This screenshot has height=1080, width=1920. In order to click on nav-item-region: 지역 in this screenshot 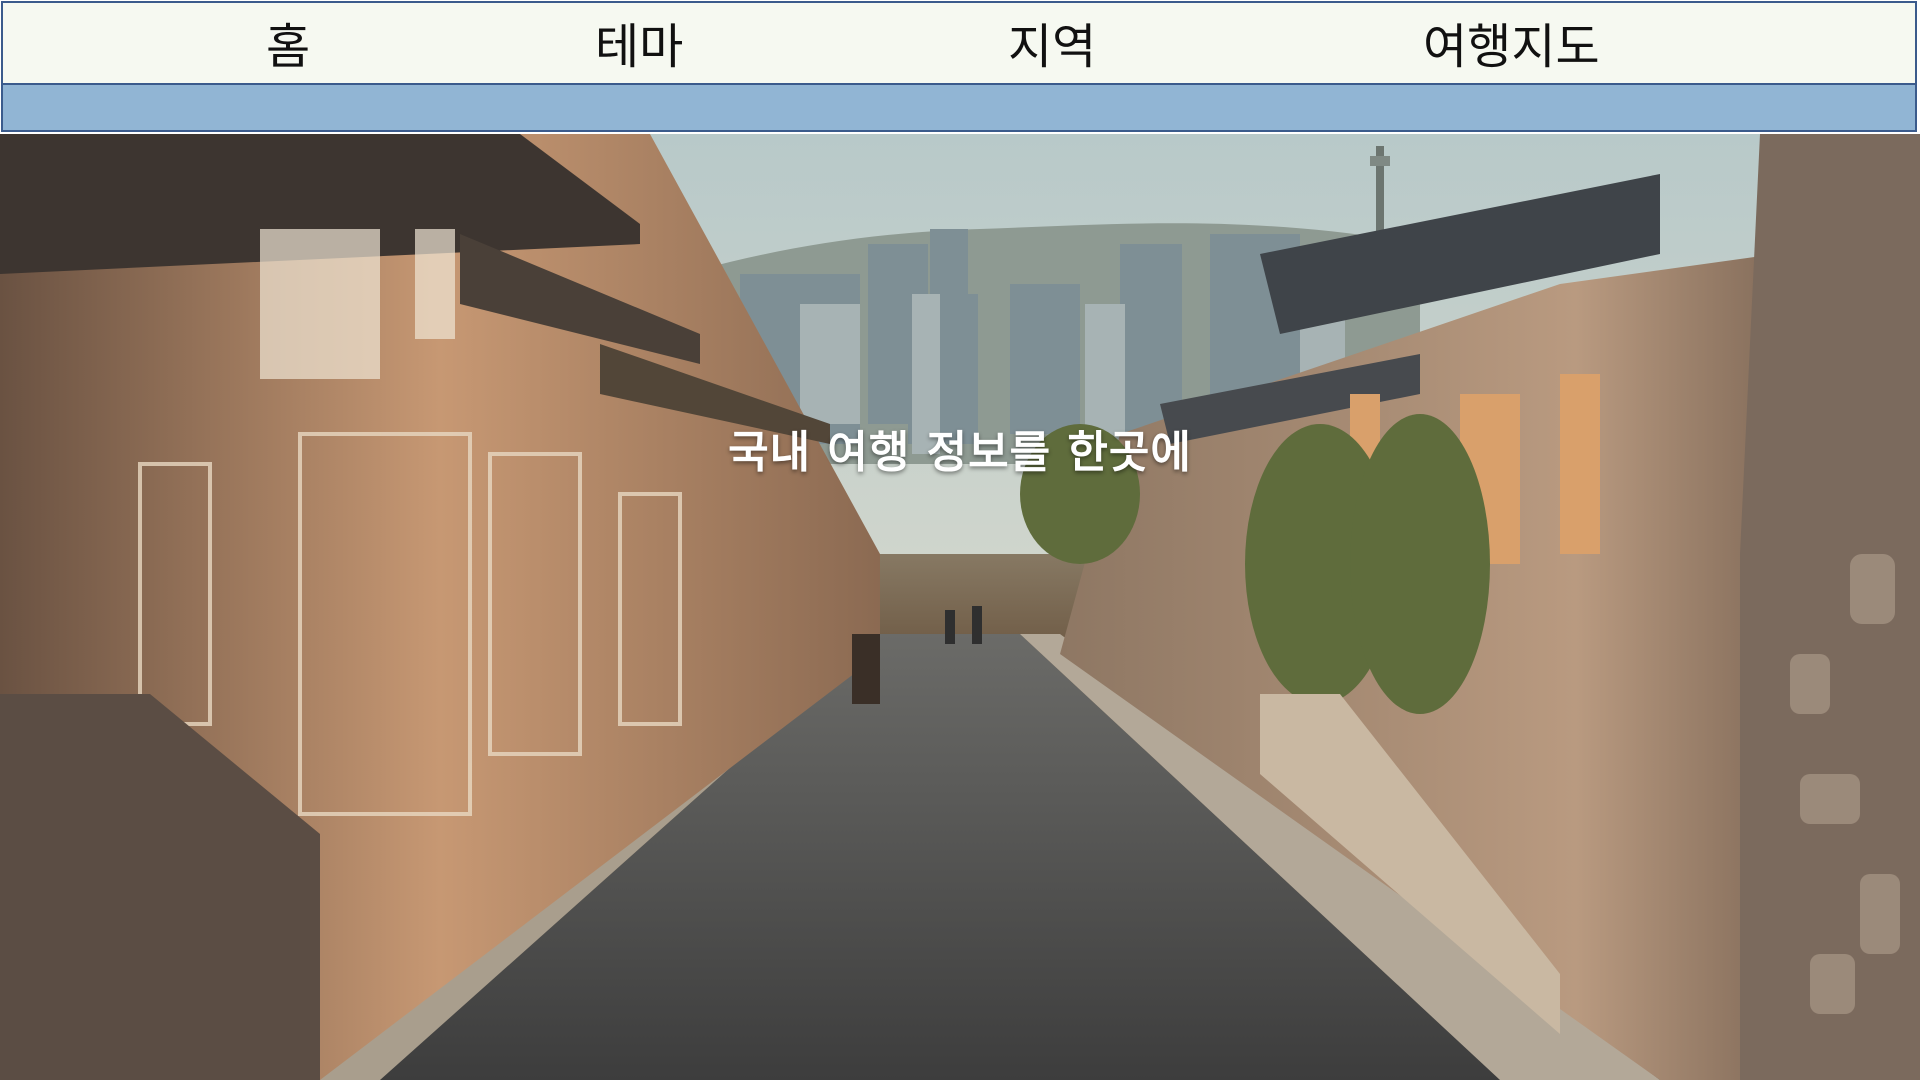, I will do `click(1052, 47)`.